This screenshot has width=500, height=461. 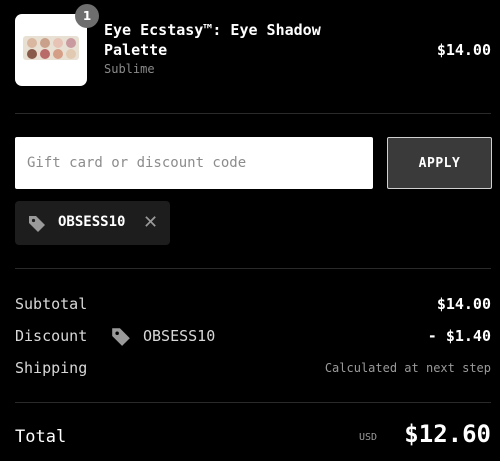 I want to click on shipping-value: Calculated at next step, so click(x=407, y=368).